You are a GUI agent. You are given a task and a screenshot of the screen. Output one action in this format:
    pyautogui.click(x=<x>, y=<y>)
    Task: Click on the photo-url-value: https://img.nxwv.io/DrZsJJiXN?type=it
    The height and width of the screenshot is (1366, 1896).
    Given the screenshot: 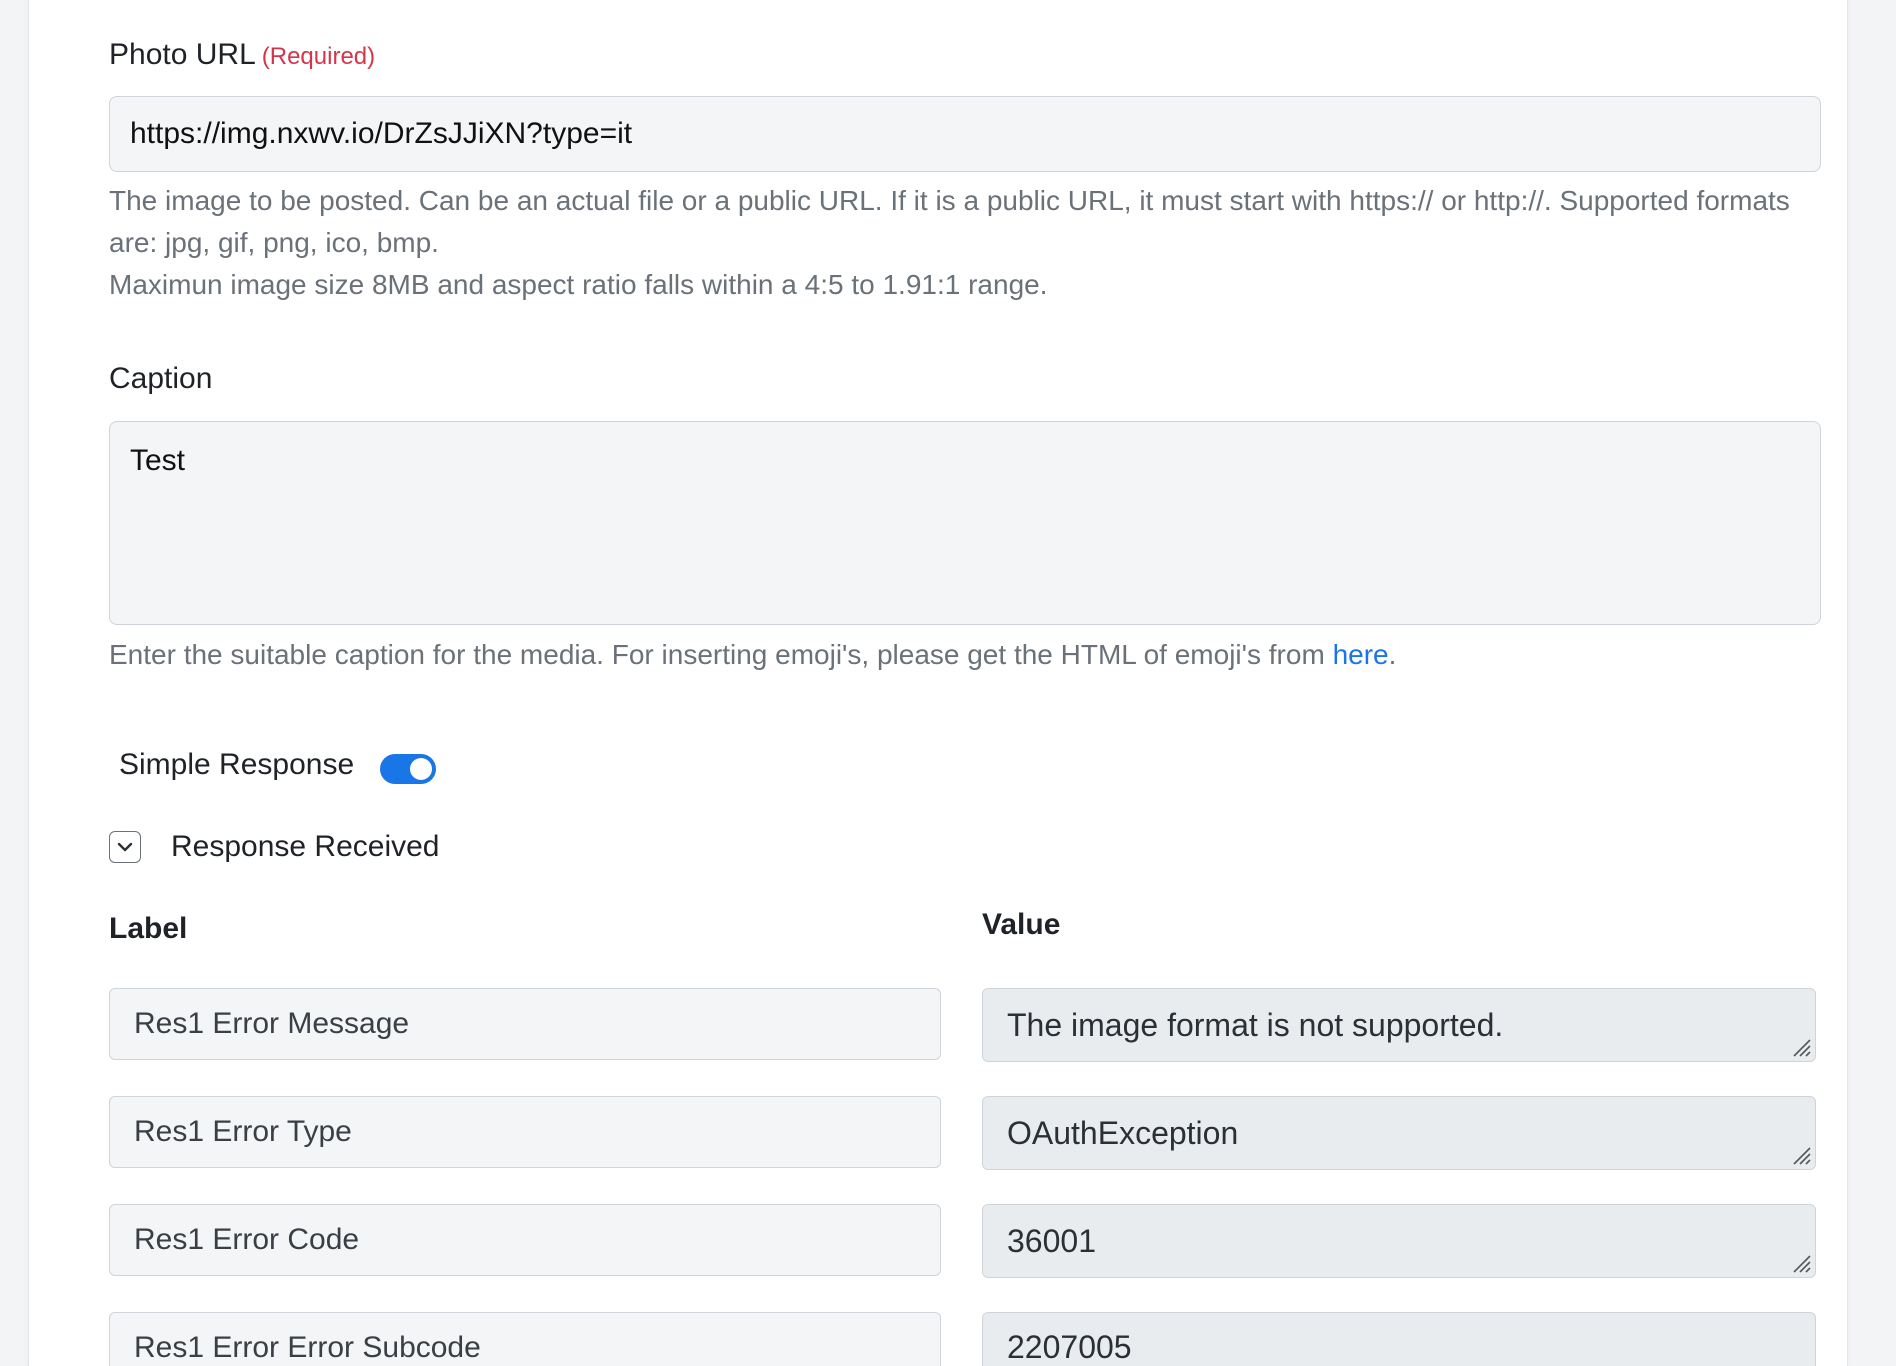 What is the action you would take?
    pyautogui.click(x=381, y=133)
    